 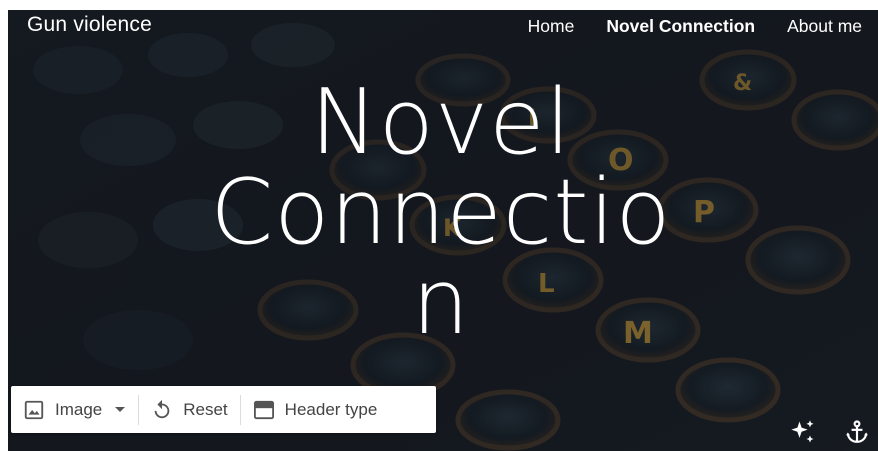 I want to click on header-type-icon, so click(x=263, y=409).